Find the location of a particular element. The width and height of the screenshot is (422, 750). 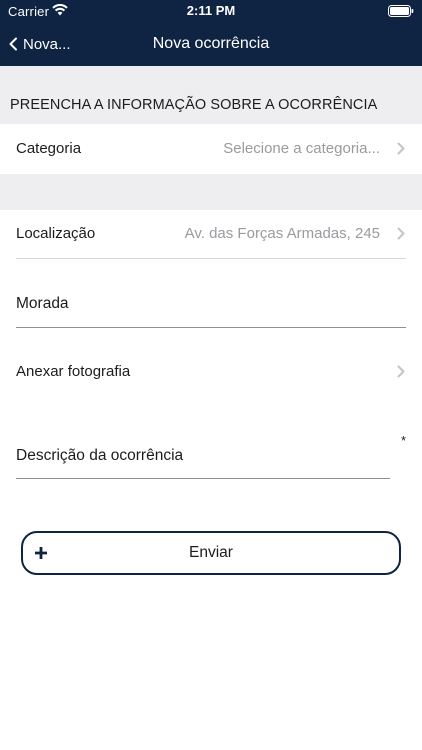

location-row: Localização Av. das Forças Armadas, 245 is located at coordinates (211, 234).